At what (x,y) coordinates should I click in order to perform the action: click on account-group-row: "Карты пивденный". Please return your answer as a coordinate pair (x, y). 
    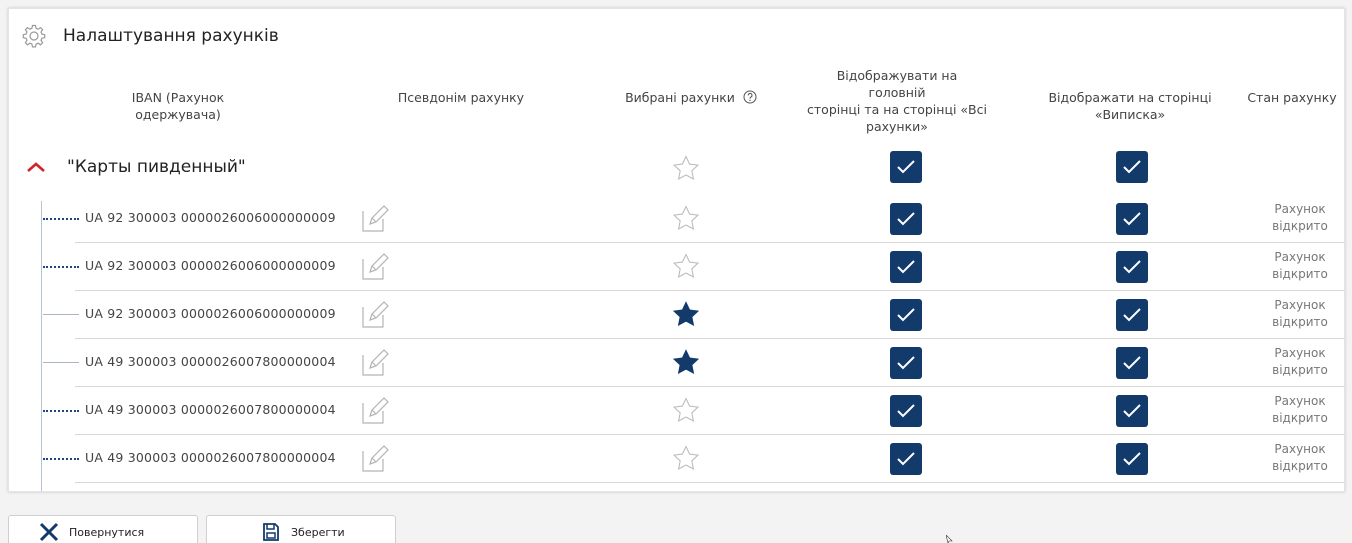
    Looking at the image, I should click on (131, 167).